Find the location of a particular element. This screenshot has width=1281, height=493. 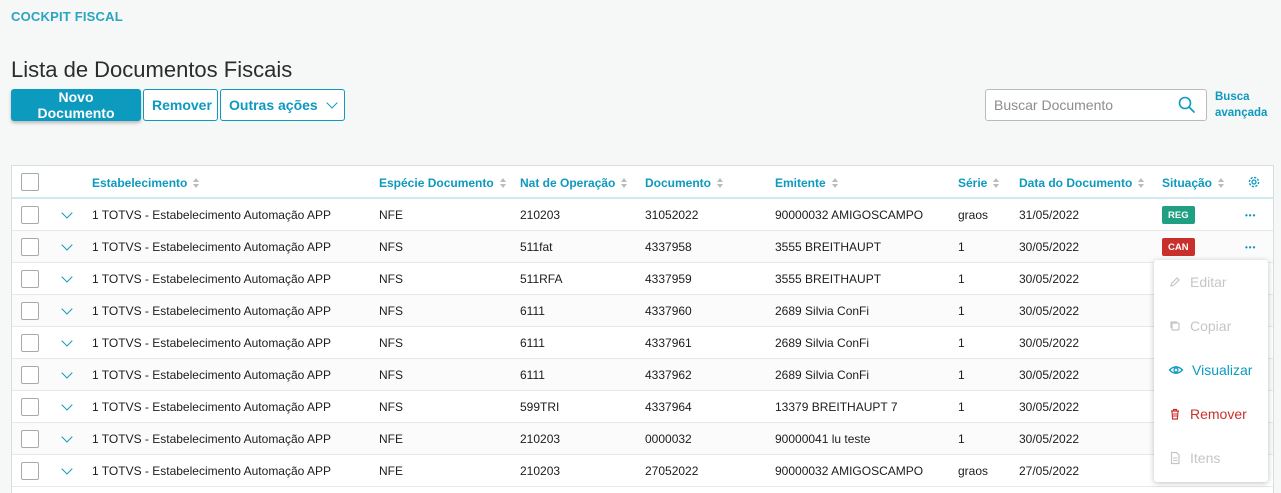

cell-emitente: 13379 BREITHAUPT 7 is located at coordinates (836, 407).